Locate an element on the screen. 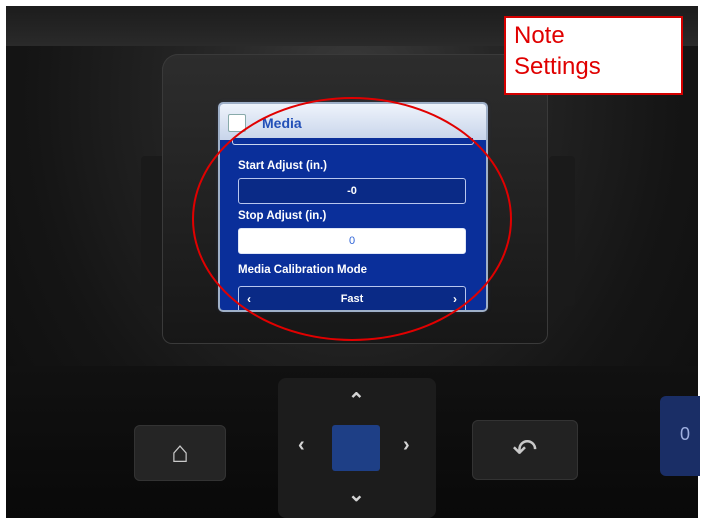 This screenshot has width=707, height=523. right-arrow-icon: › is located at coordinates (406, 445).